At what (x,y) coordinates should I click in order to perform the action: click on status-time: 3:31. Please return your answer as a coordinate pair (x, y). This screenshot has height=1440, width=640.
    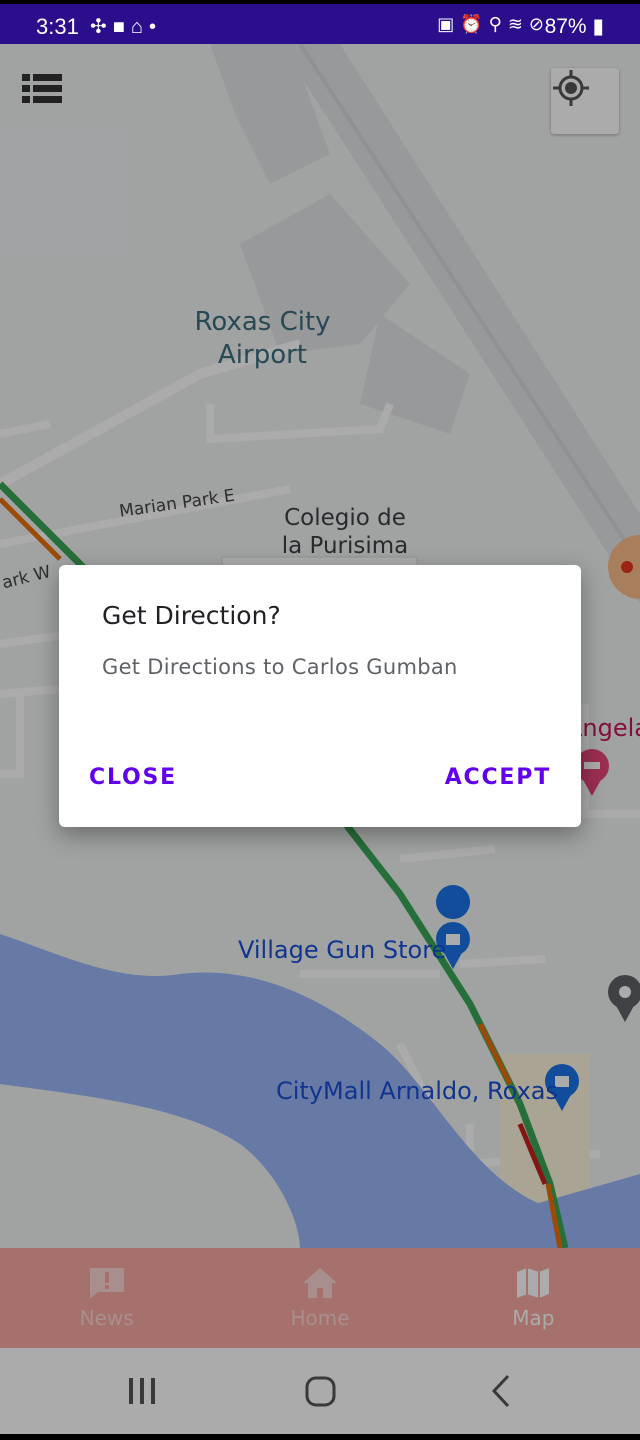
    Looking at the image, I should click on (57, 26).